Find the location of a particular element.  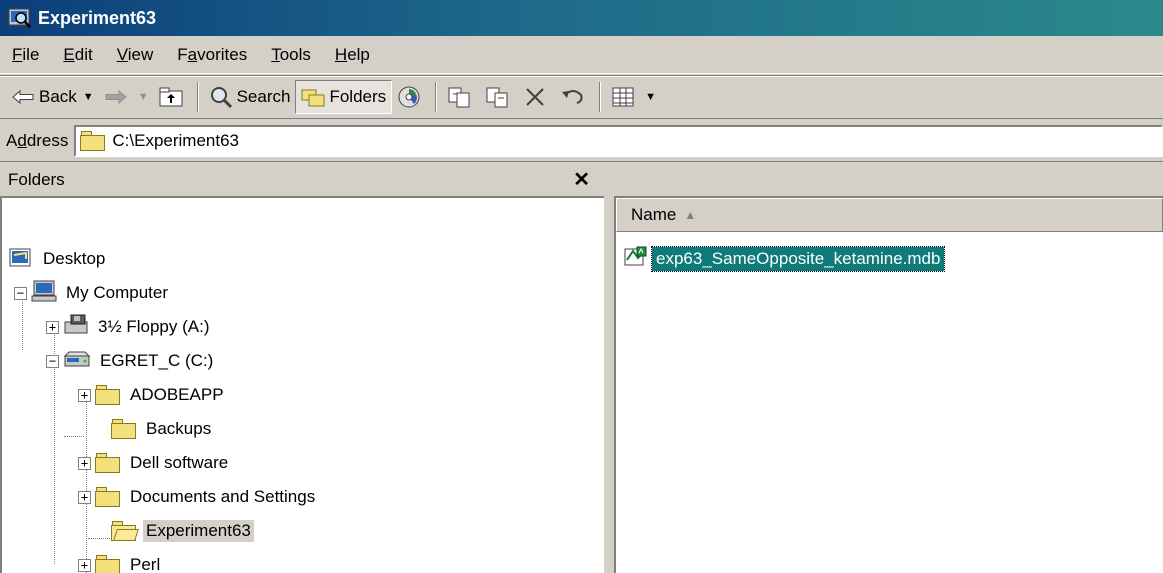

tree-item-adobeapp: + ADOBEAPP is located at coordinates (152, 395).